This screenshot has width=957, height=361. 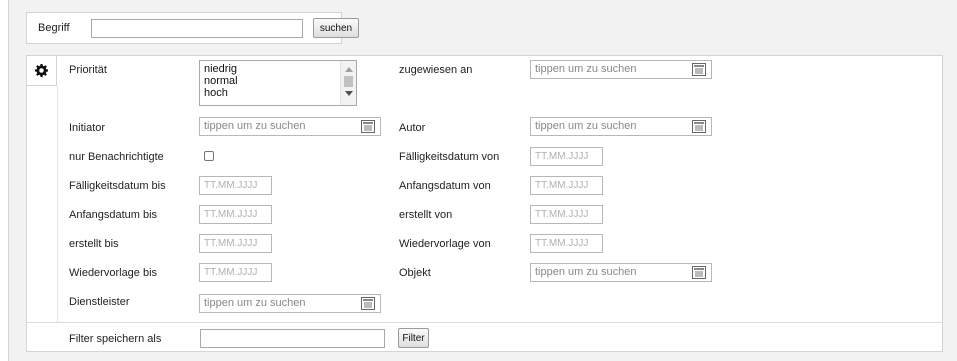 I want to click on due-from-placeholder: TT.MM.JJJJ, so click(x=562, y=156).